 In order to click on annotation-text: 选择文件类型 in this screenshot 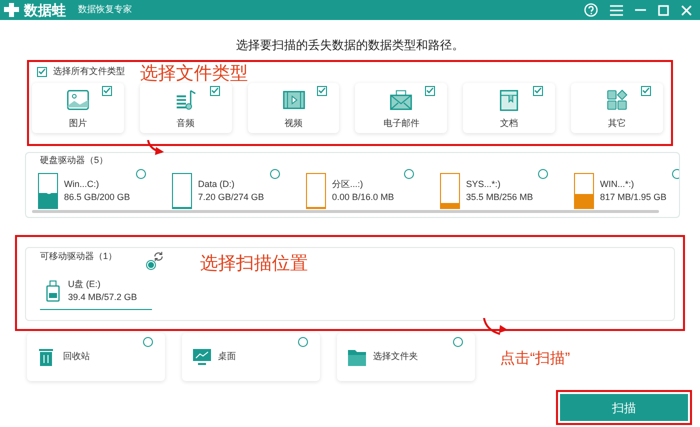, I will do `click(194, 73)`.